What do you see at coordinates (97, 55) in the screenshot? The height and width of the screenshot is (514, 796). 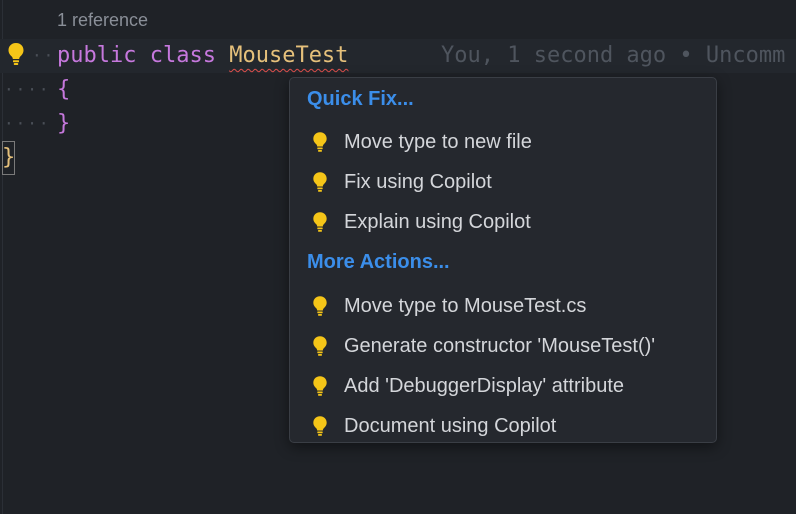 I see `keyword-public: public` at bounding box center [97, 55].